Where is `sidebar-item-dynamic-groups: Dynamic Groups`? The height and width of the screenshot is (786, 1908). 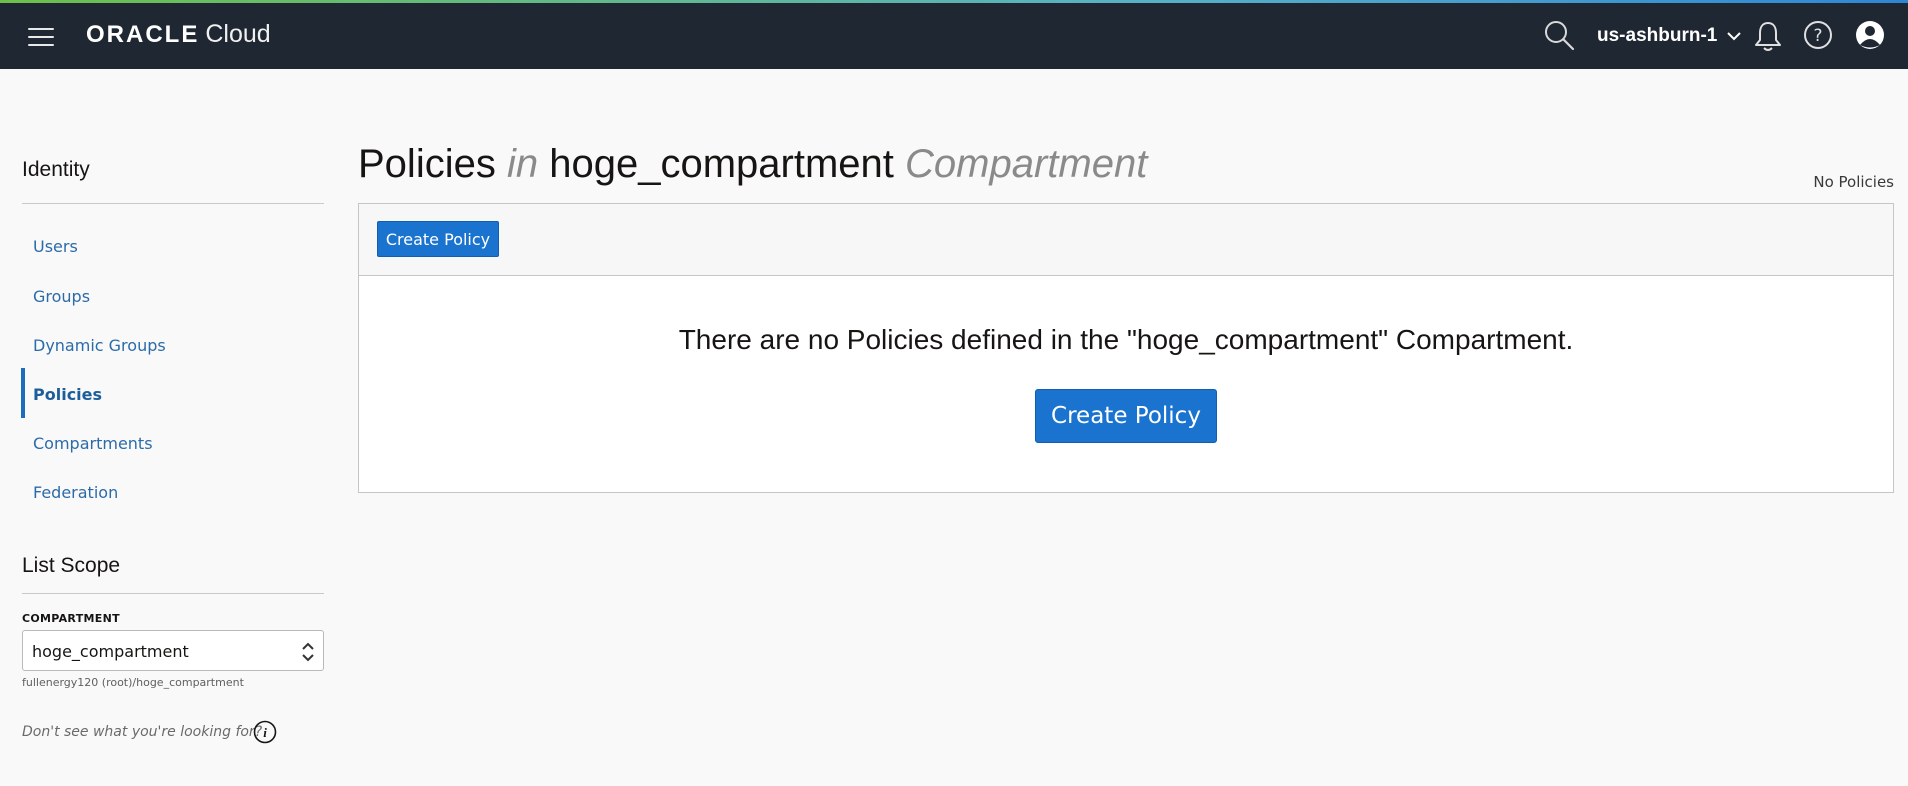 sidebar-item-dynamic-groups: Dynamic Groups is located at coordinates (99, 345).